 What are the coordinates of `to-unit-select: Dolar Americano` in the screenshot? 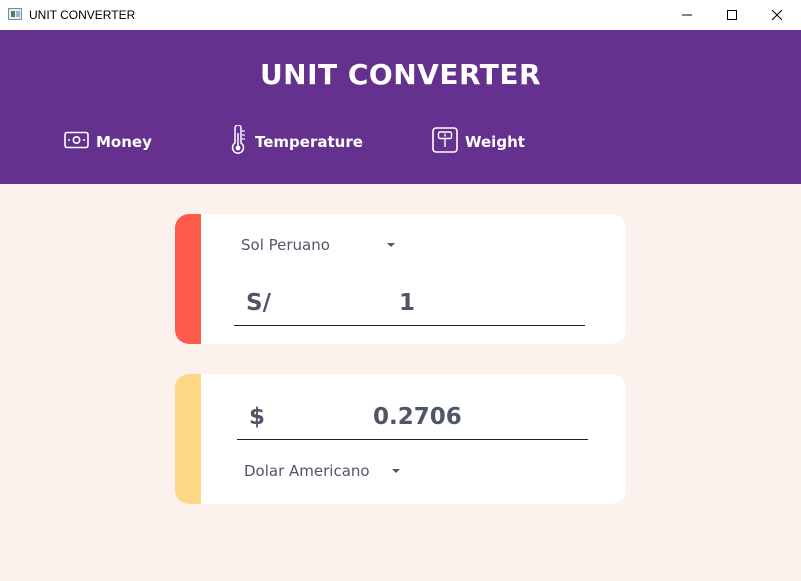 It's located at (324, 471).